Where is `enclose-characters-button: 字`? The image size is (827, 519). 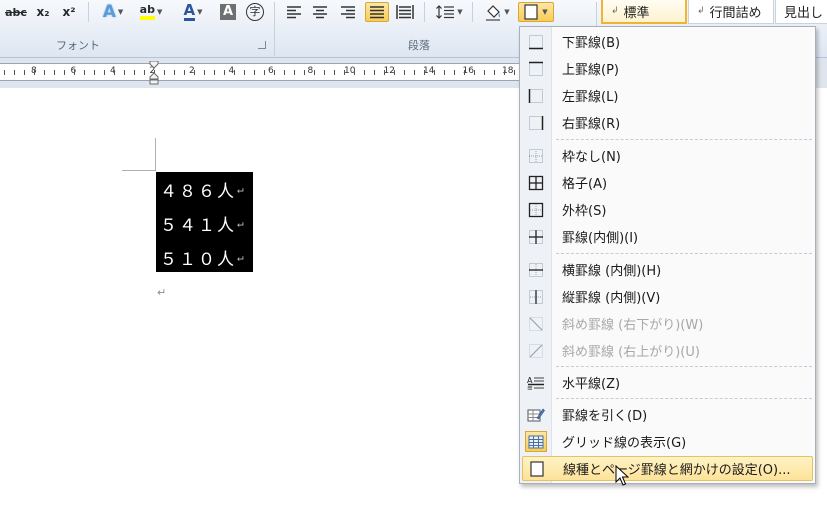 enclose-characters-button: 字 is located at coordinates (255, 12).